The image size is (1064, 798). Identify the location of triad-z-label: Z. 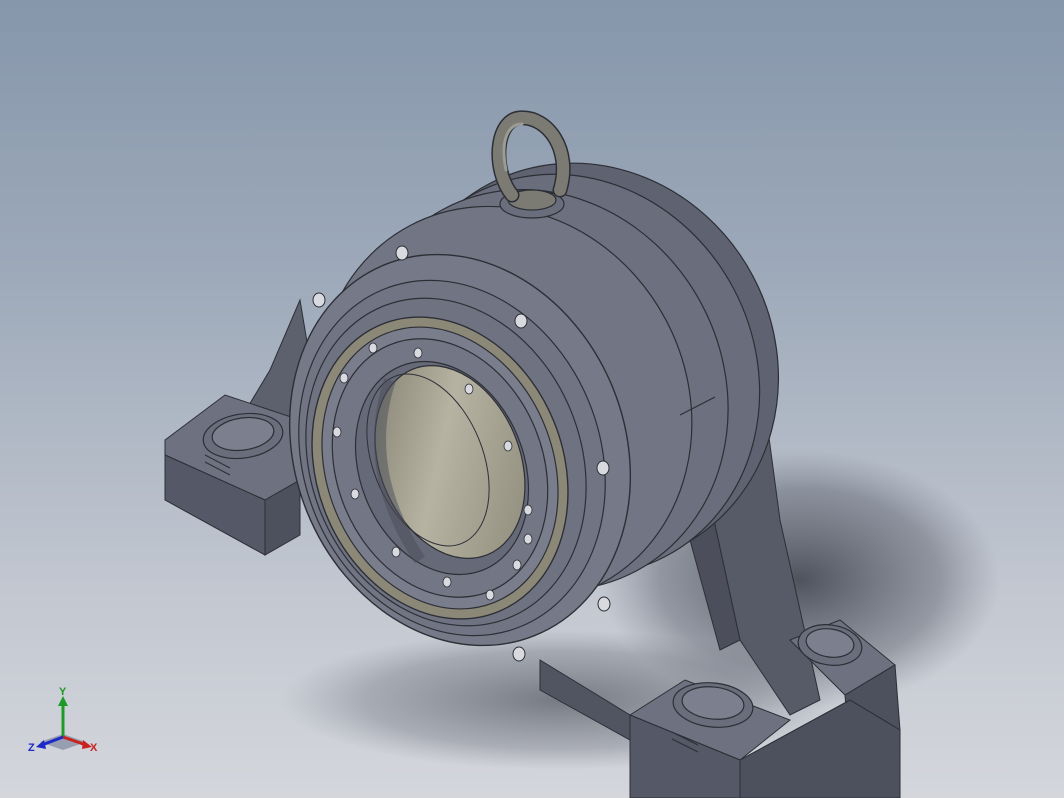
(31, 748).